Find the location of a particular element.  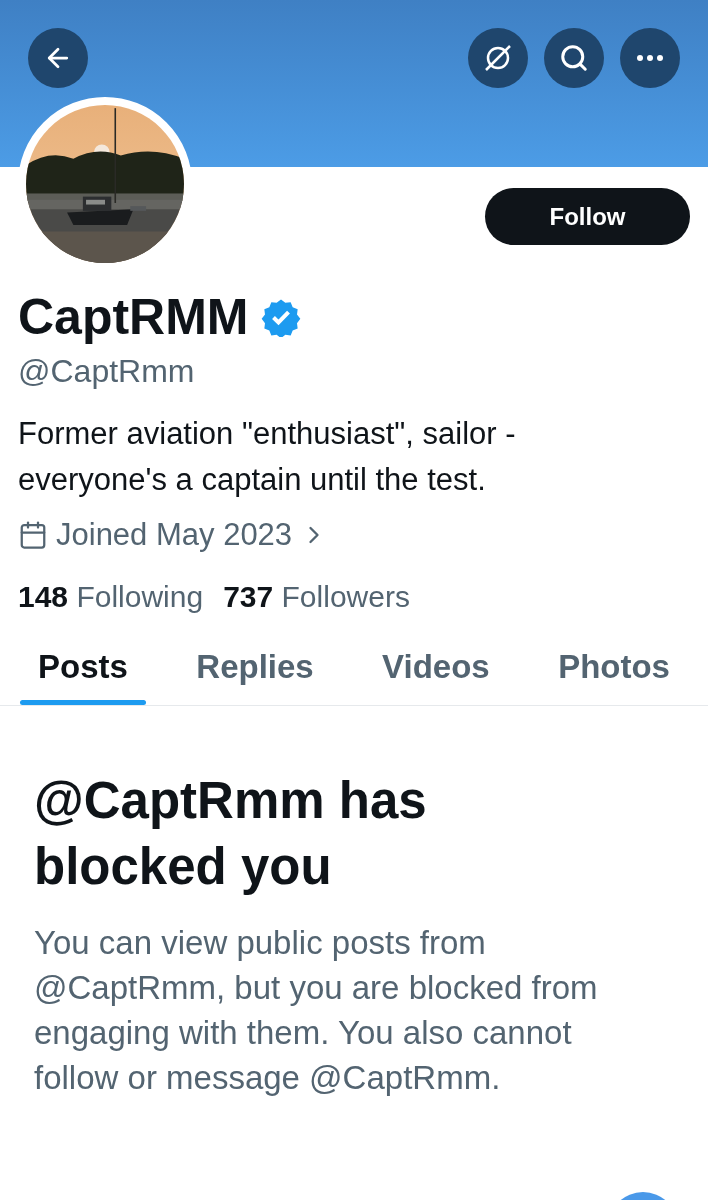

follow-button: Follow is located at coordinates (587, 216).